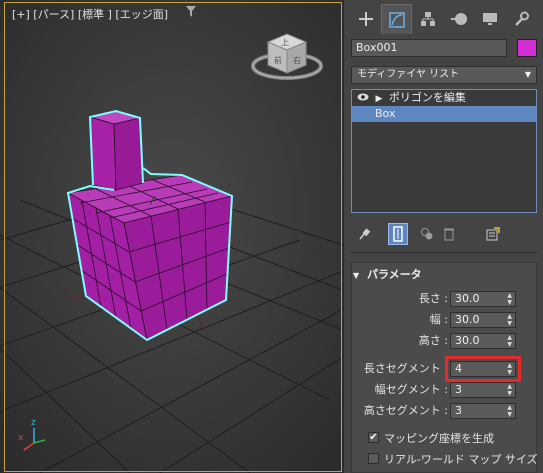 Image resolution: width=543 pixels, height=473 pixels. I want to click on width-segs-spinner: 3 ▲ ▼, so click(483, 390).